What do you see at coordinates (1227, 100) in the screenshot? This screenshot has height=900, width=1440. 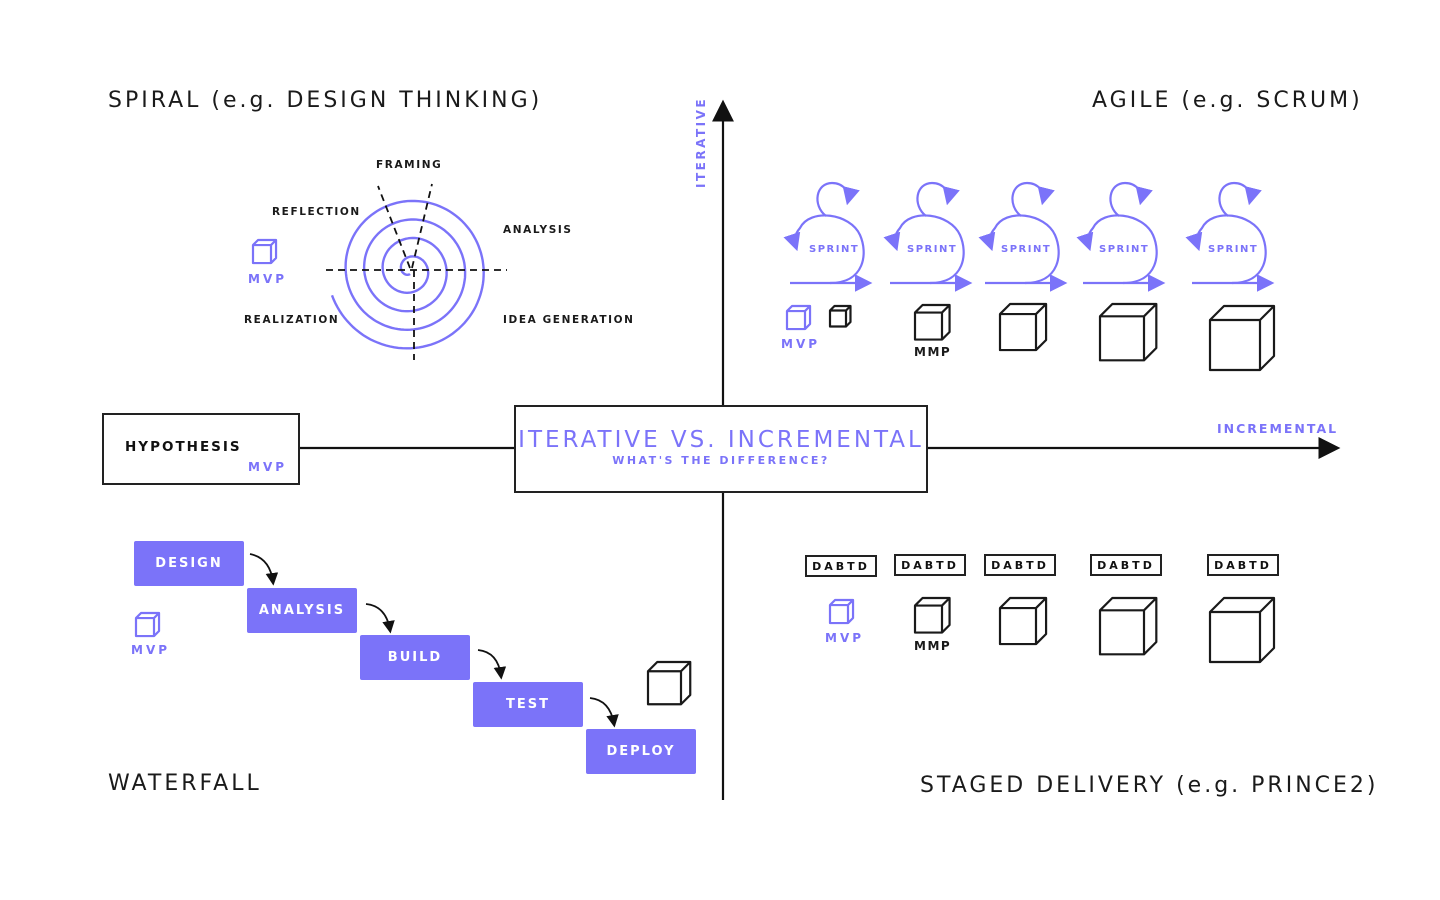 I see `agile-title: AGILE (e.g. SCRUM)` at bounding box center [1227, 100].